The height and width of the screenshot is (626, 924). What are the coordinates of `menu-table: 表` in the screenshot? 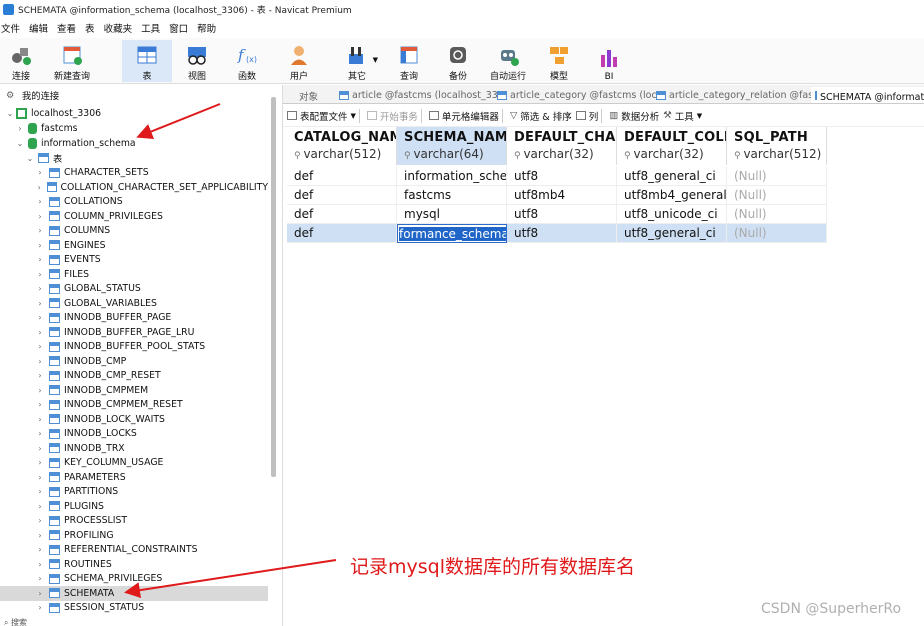 It's located at (94, 28).